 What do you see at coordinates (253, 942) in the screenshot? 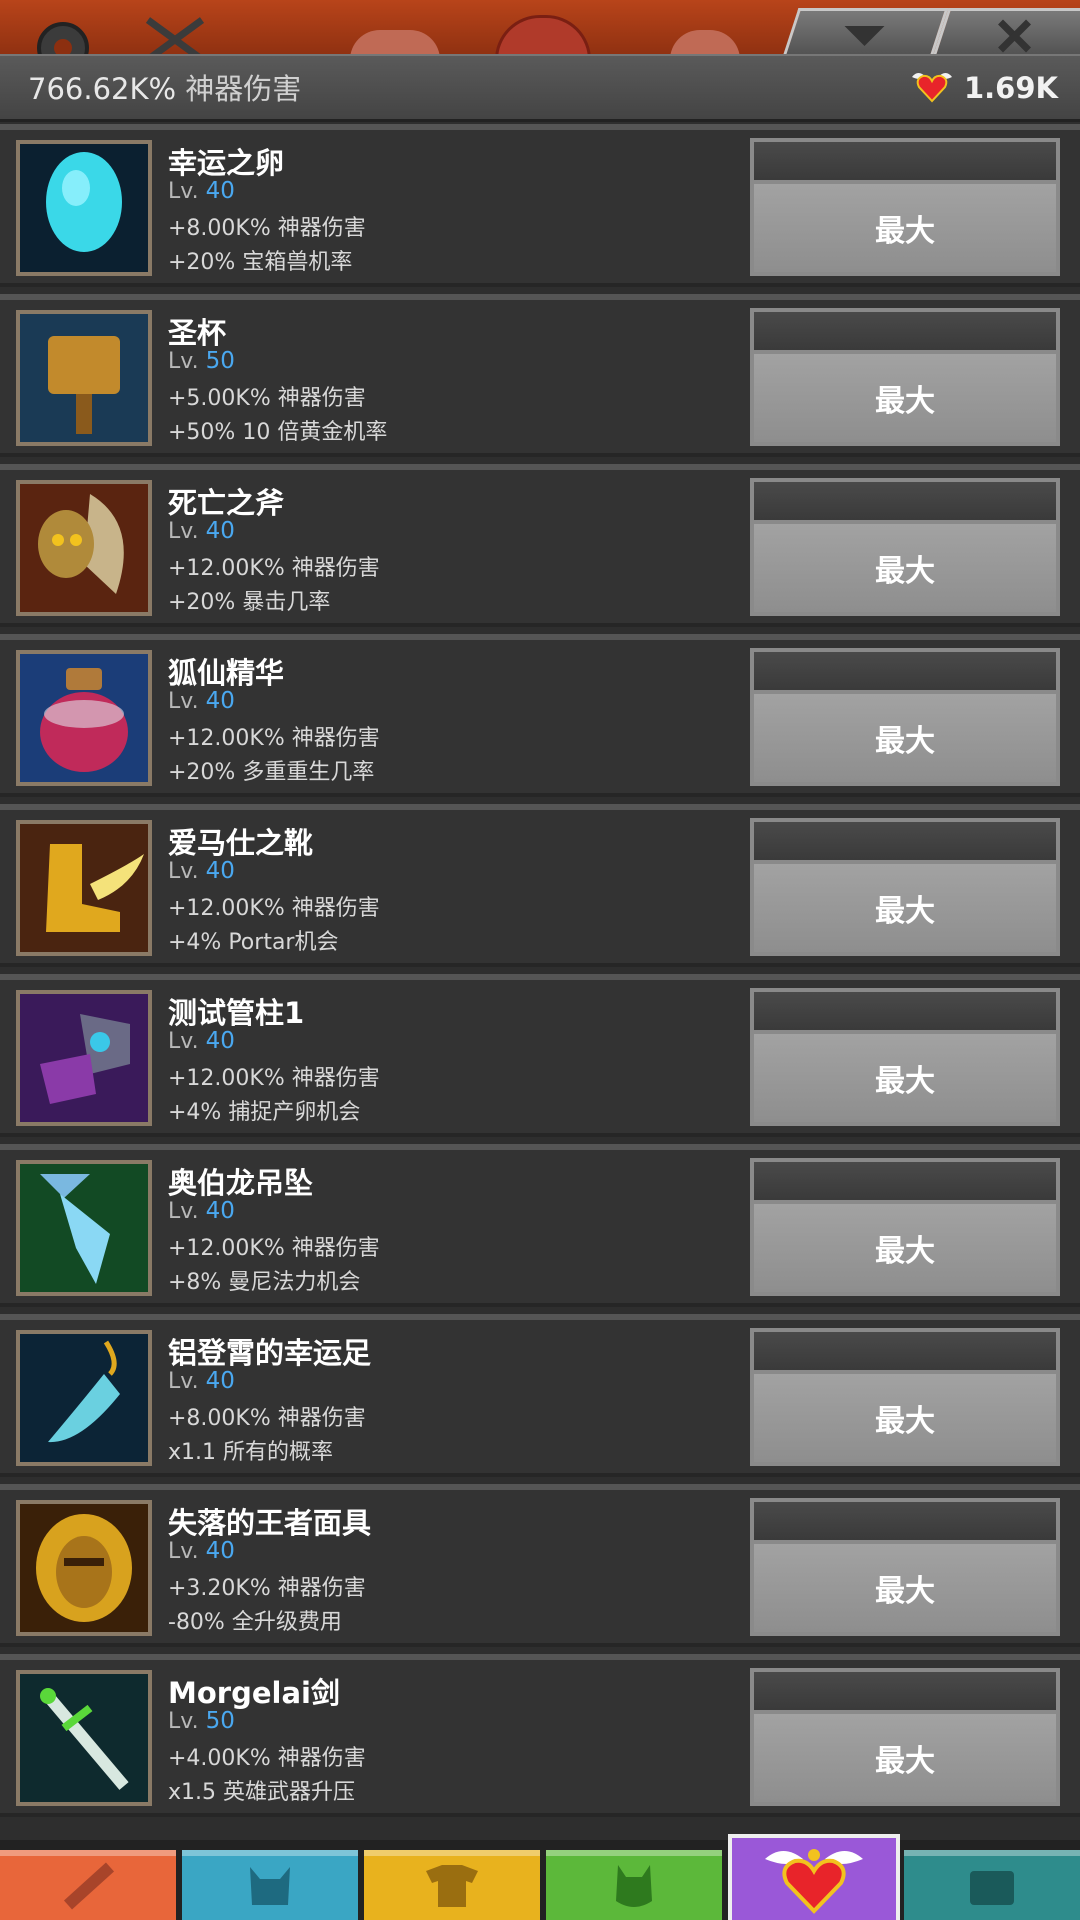
I see `artifact-bonus-effect: +4% Portar机会` at bounding box center [253, 942].